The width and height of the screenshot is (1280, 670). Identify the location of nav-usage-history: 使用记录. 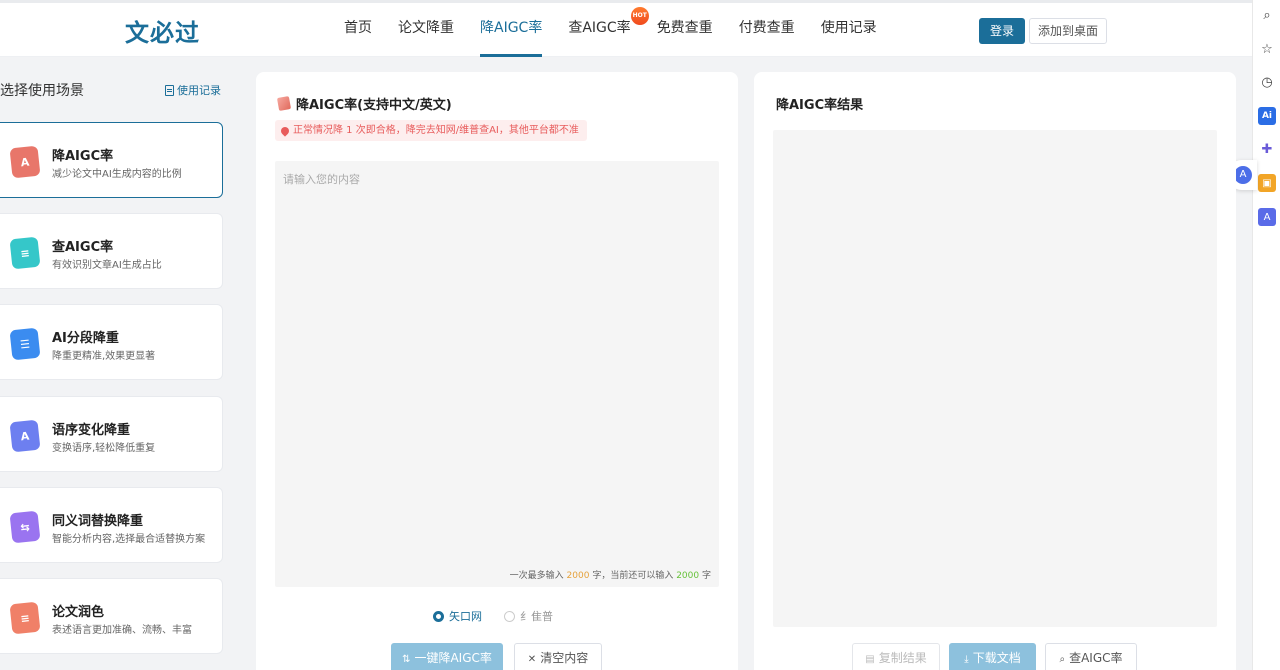
(849, 30).